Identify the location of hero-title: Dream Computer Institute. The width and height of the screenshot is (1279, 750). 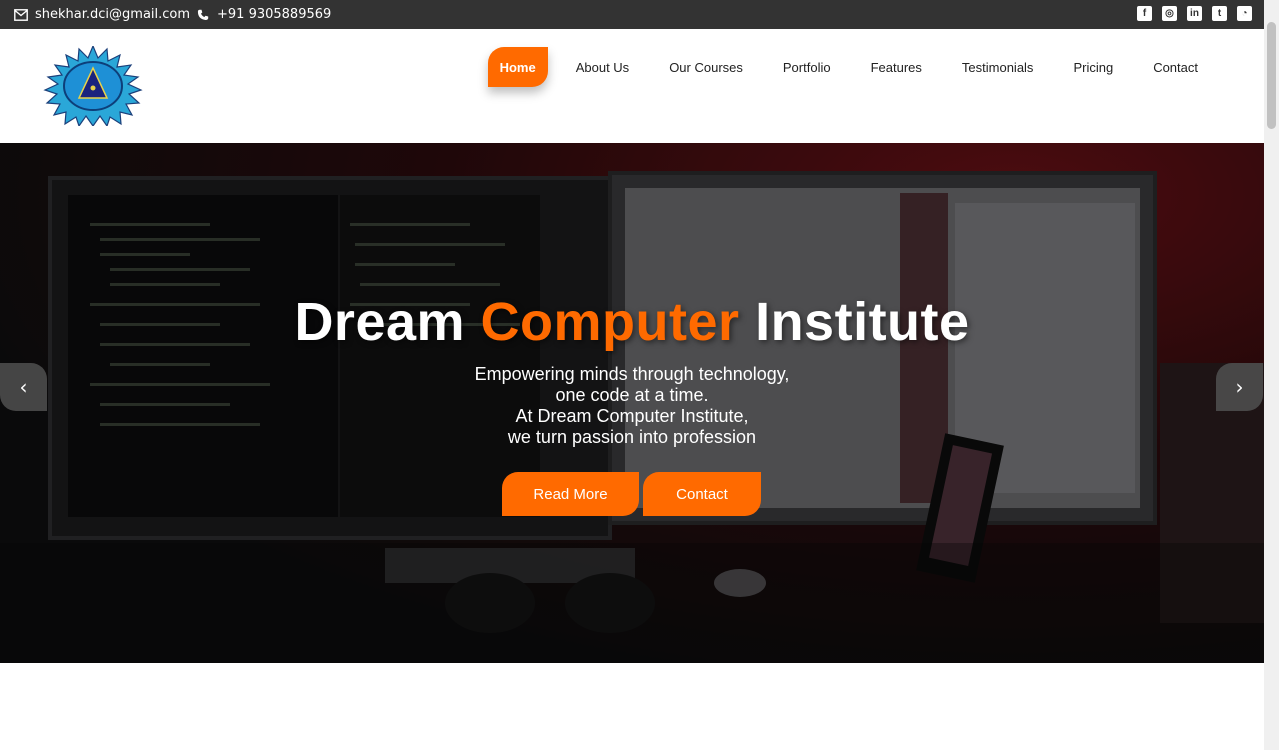
(632, 322).